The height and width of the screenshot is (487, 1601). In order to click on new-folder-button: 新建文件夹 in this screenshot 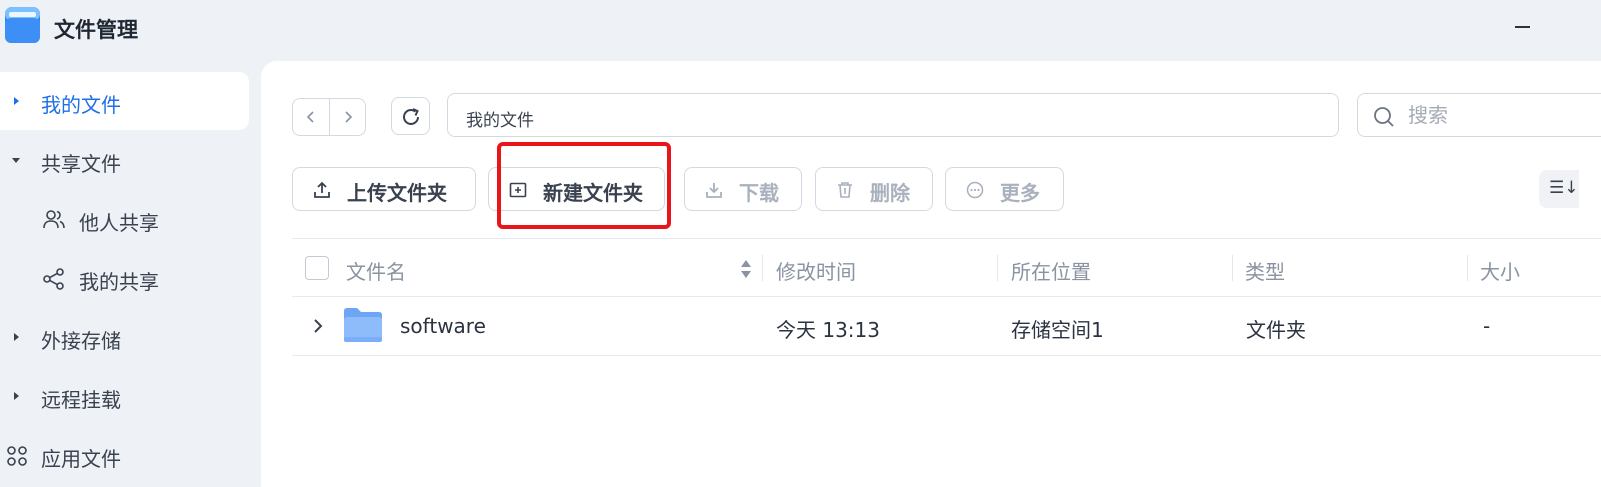, I will do `click(576, 189)`.